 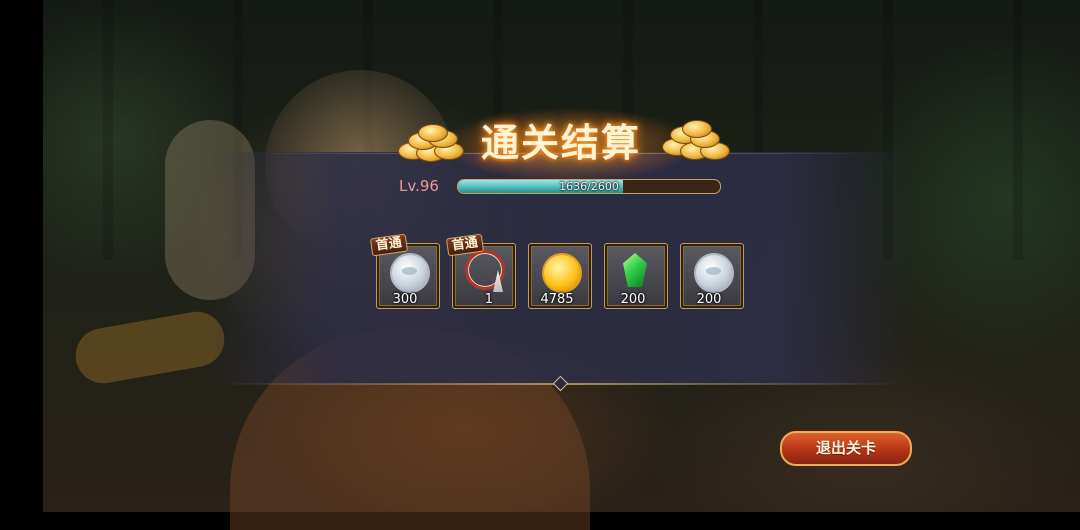 I want to click on reward-quantity: 300, so click(x=405, y=299).